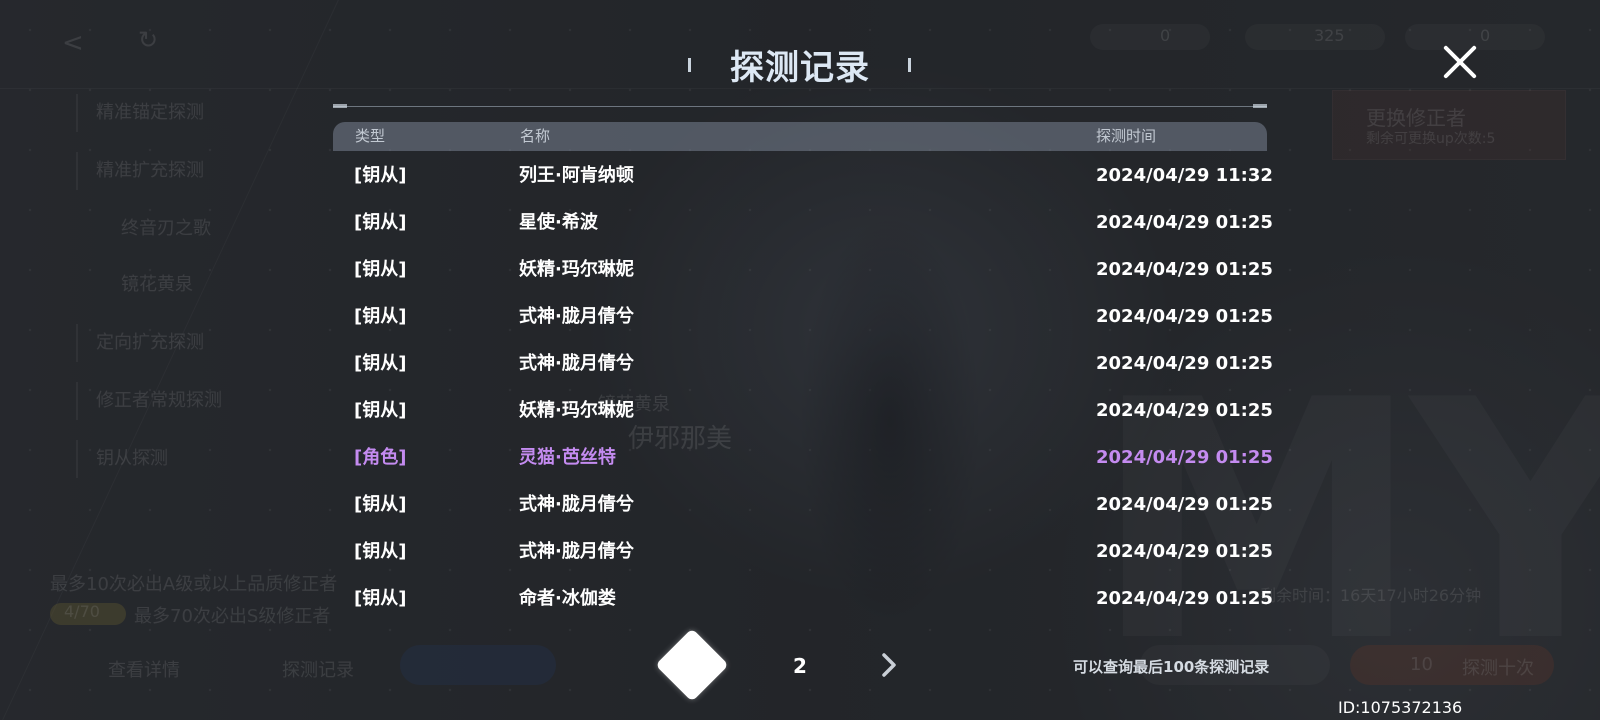 The width and height of the screenshot is (1600, 720). Describe the element at coordinates (1460, 62) in the screenshot. I see `close-icon` at that location.